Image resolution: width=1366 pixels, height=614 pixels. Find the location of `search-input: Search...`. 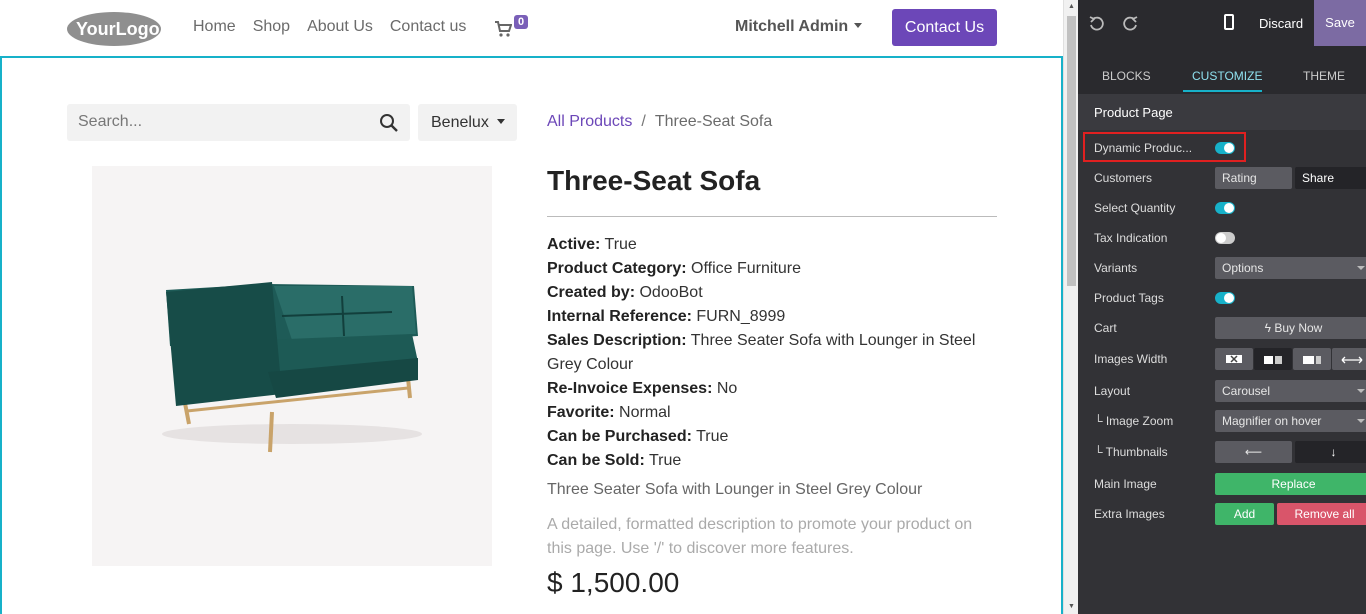

search-input: Search... is located at coordinates (238, 122).